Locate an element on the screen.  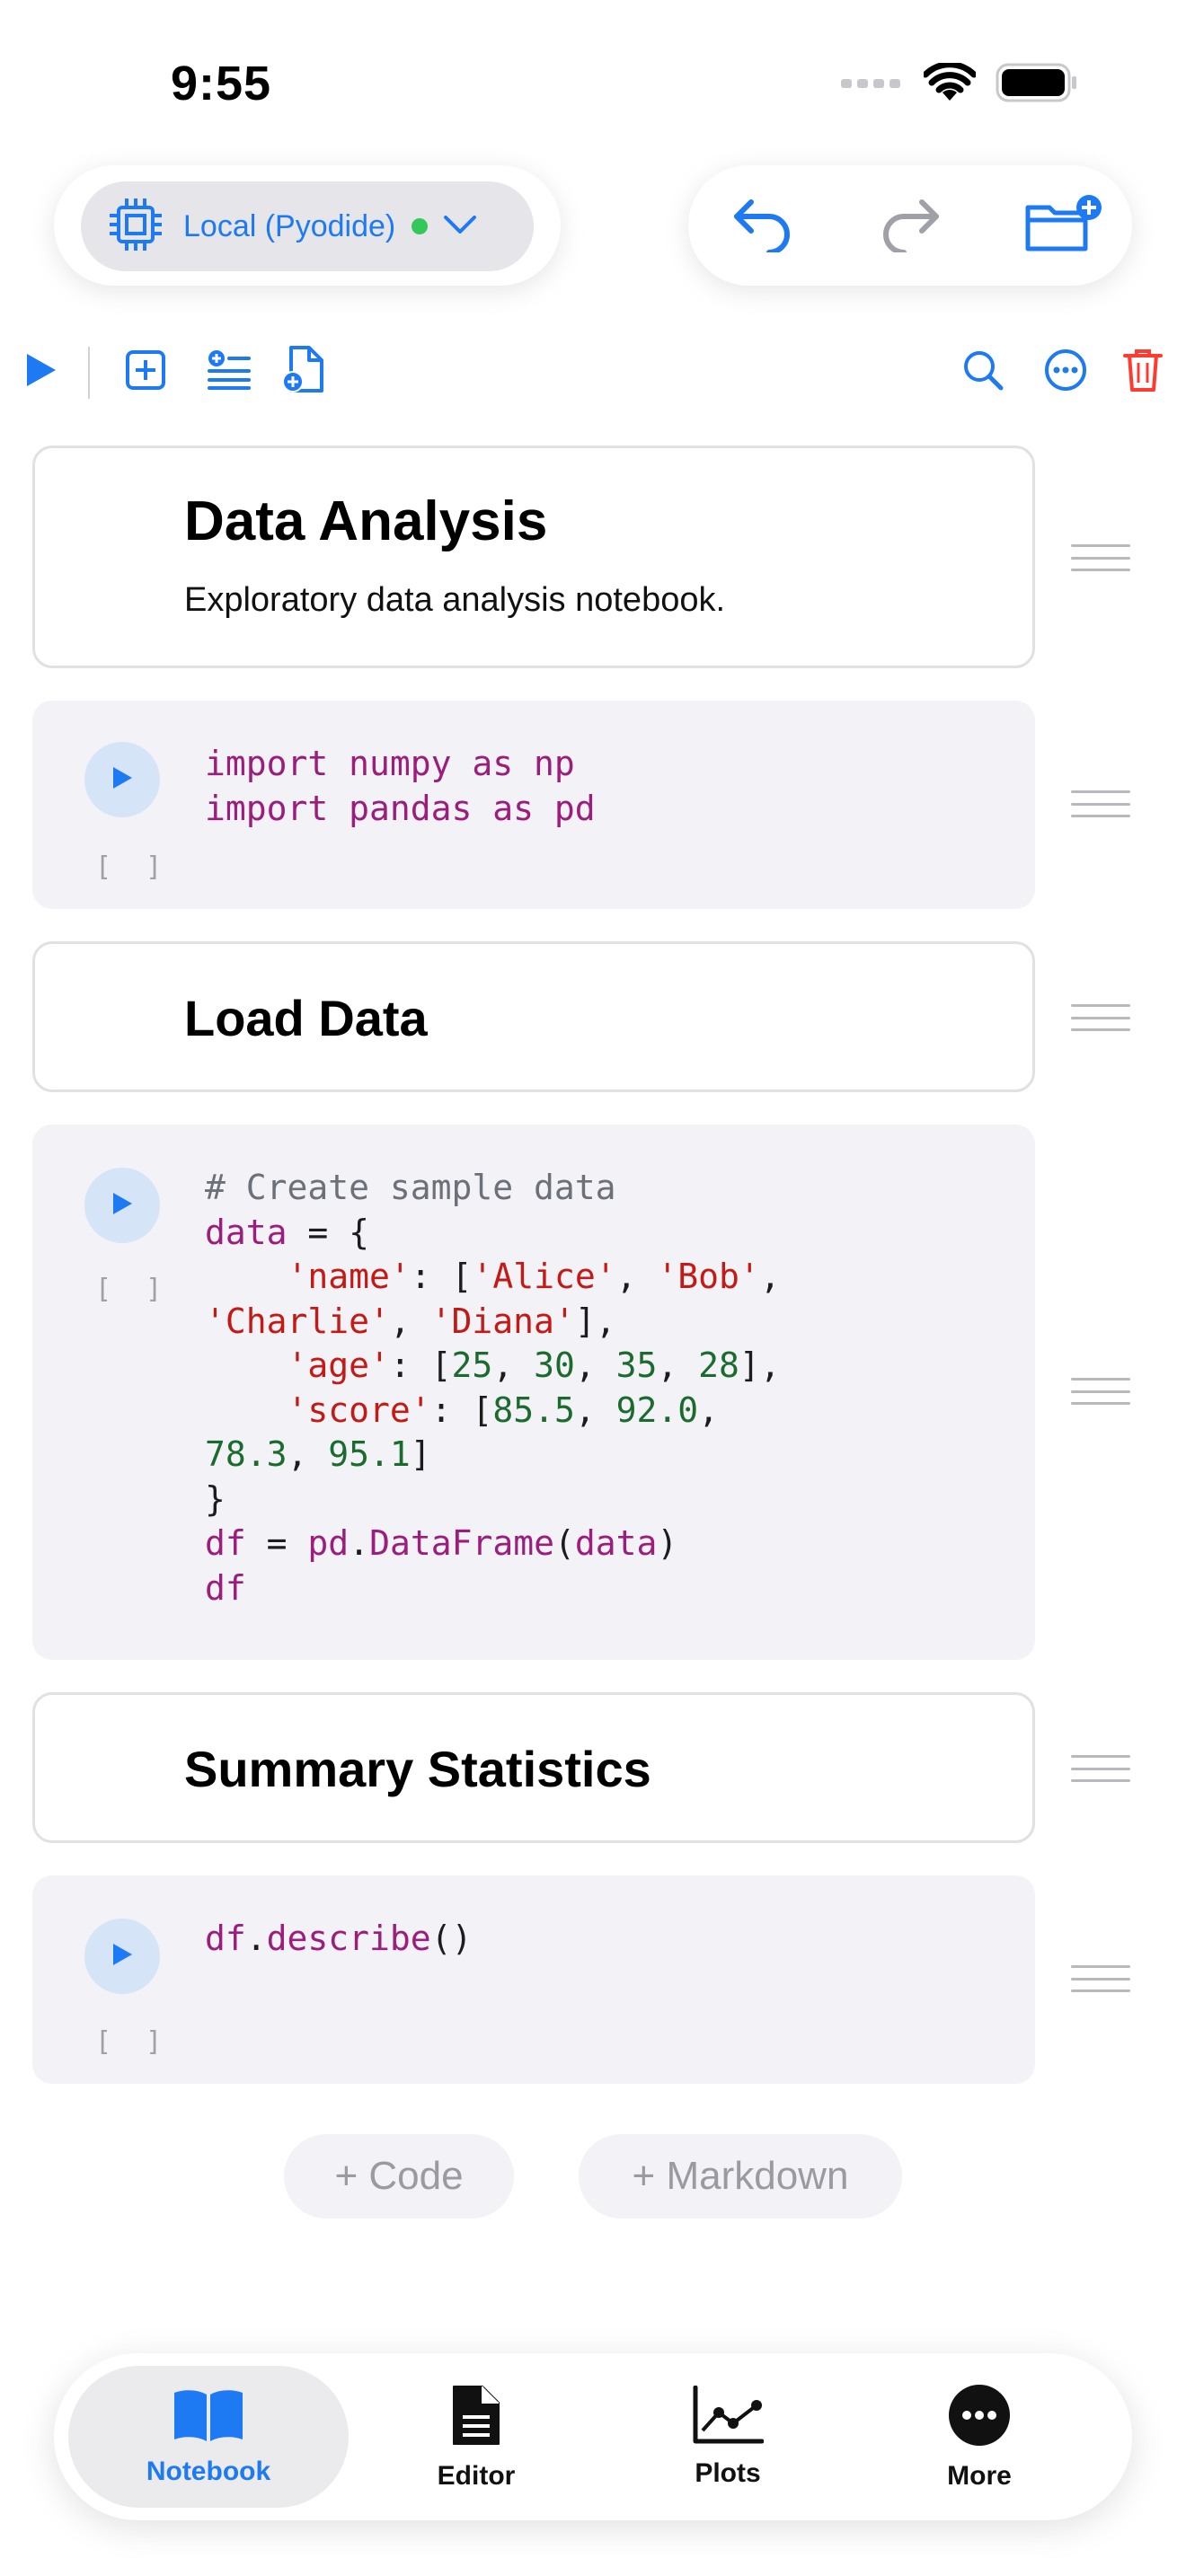
notebook-toolbar is located at coordinates (593, 372).